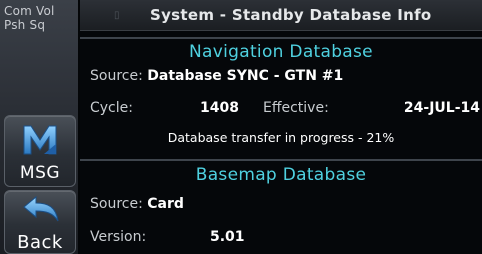 This screenshot has width=482, height=254. I want to click on page-title: System - Standby Database Info, so click(291, 15).